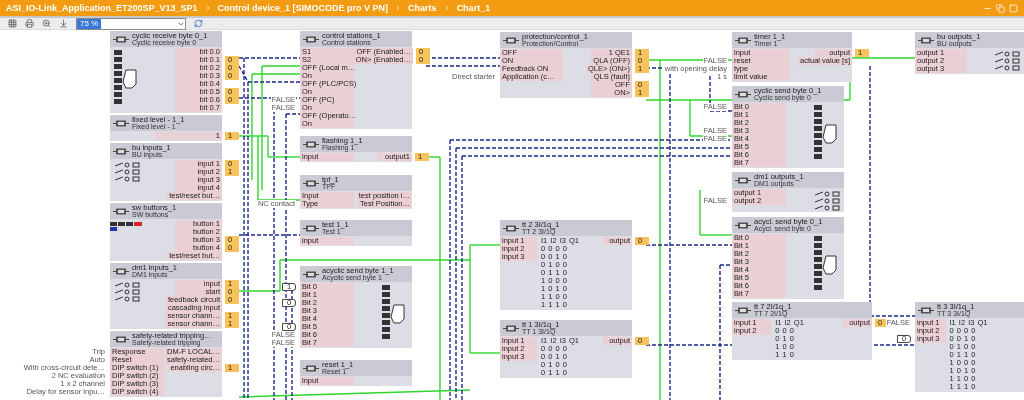 This screenshot has width=1024, height=400. Describe the element at coordinates (29, 23) in the screenshot. I see `printer-icon` at that location.